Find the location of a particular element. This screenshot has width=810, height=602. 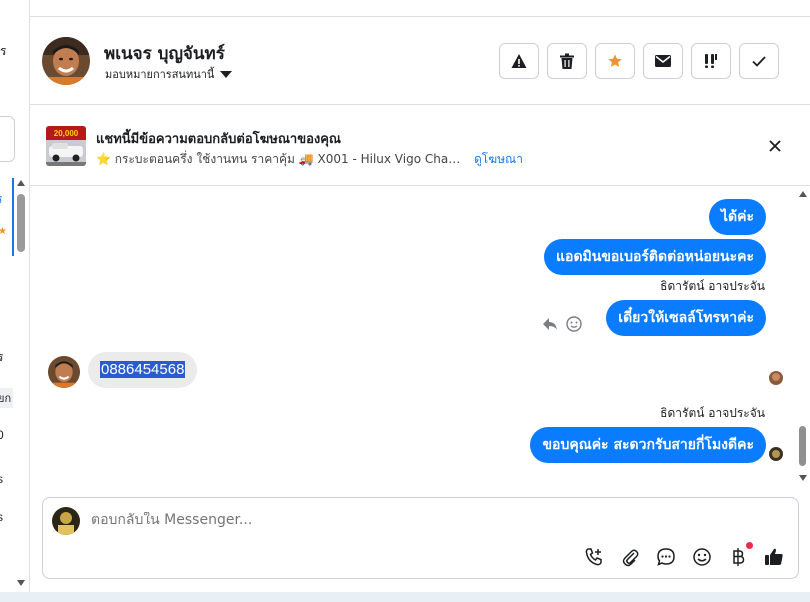

contact-avatar-small is located at coordinates (64, 372).